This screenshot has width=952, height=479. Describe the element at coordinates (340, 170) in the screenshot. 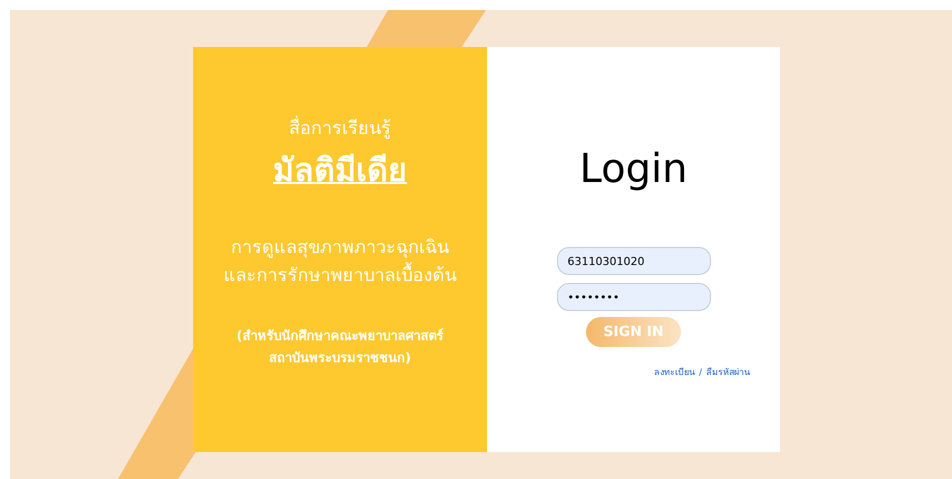

I see `title-text: มัลติมีเดีย` at that location.